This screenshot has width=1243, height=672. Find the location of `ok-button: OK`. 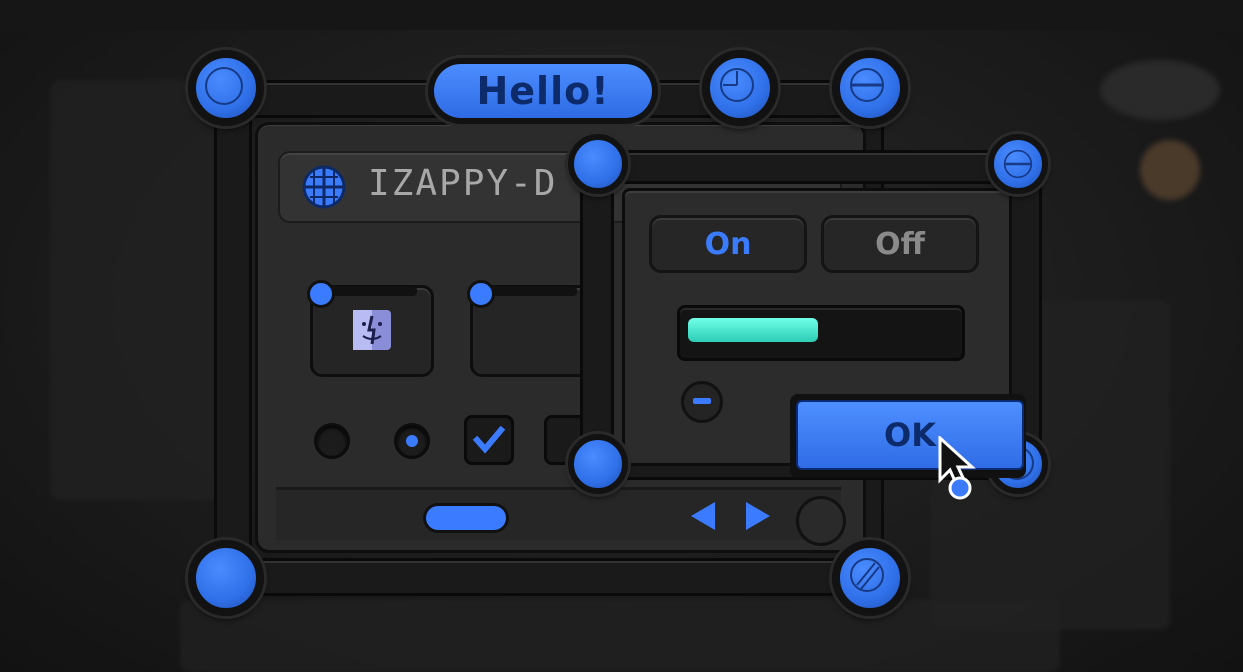

ok-button: OK is located at coordinates (908, 436).